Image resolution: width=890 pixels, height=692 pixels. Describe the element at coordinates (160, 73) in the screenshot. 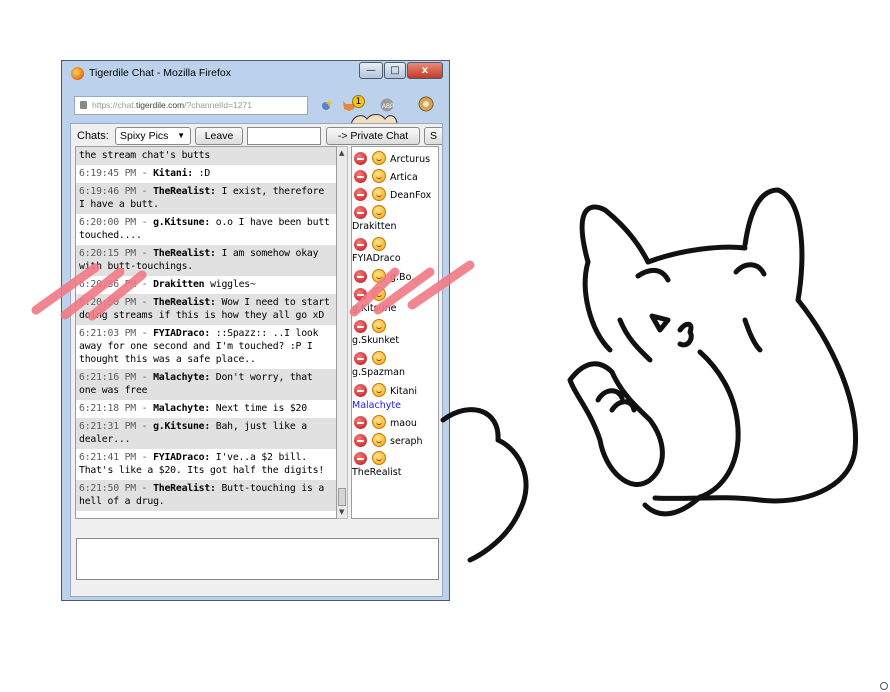

I see `window-title: Tigerdile Chat - Mozilla Firefox` at that location.